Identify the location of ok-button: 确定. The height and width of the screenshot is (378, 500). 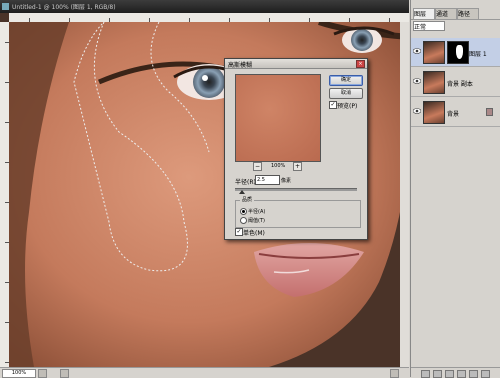
(346, 80).